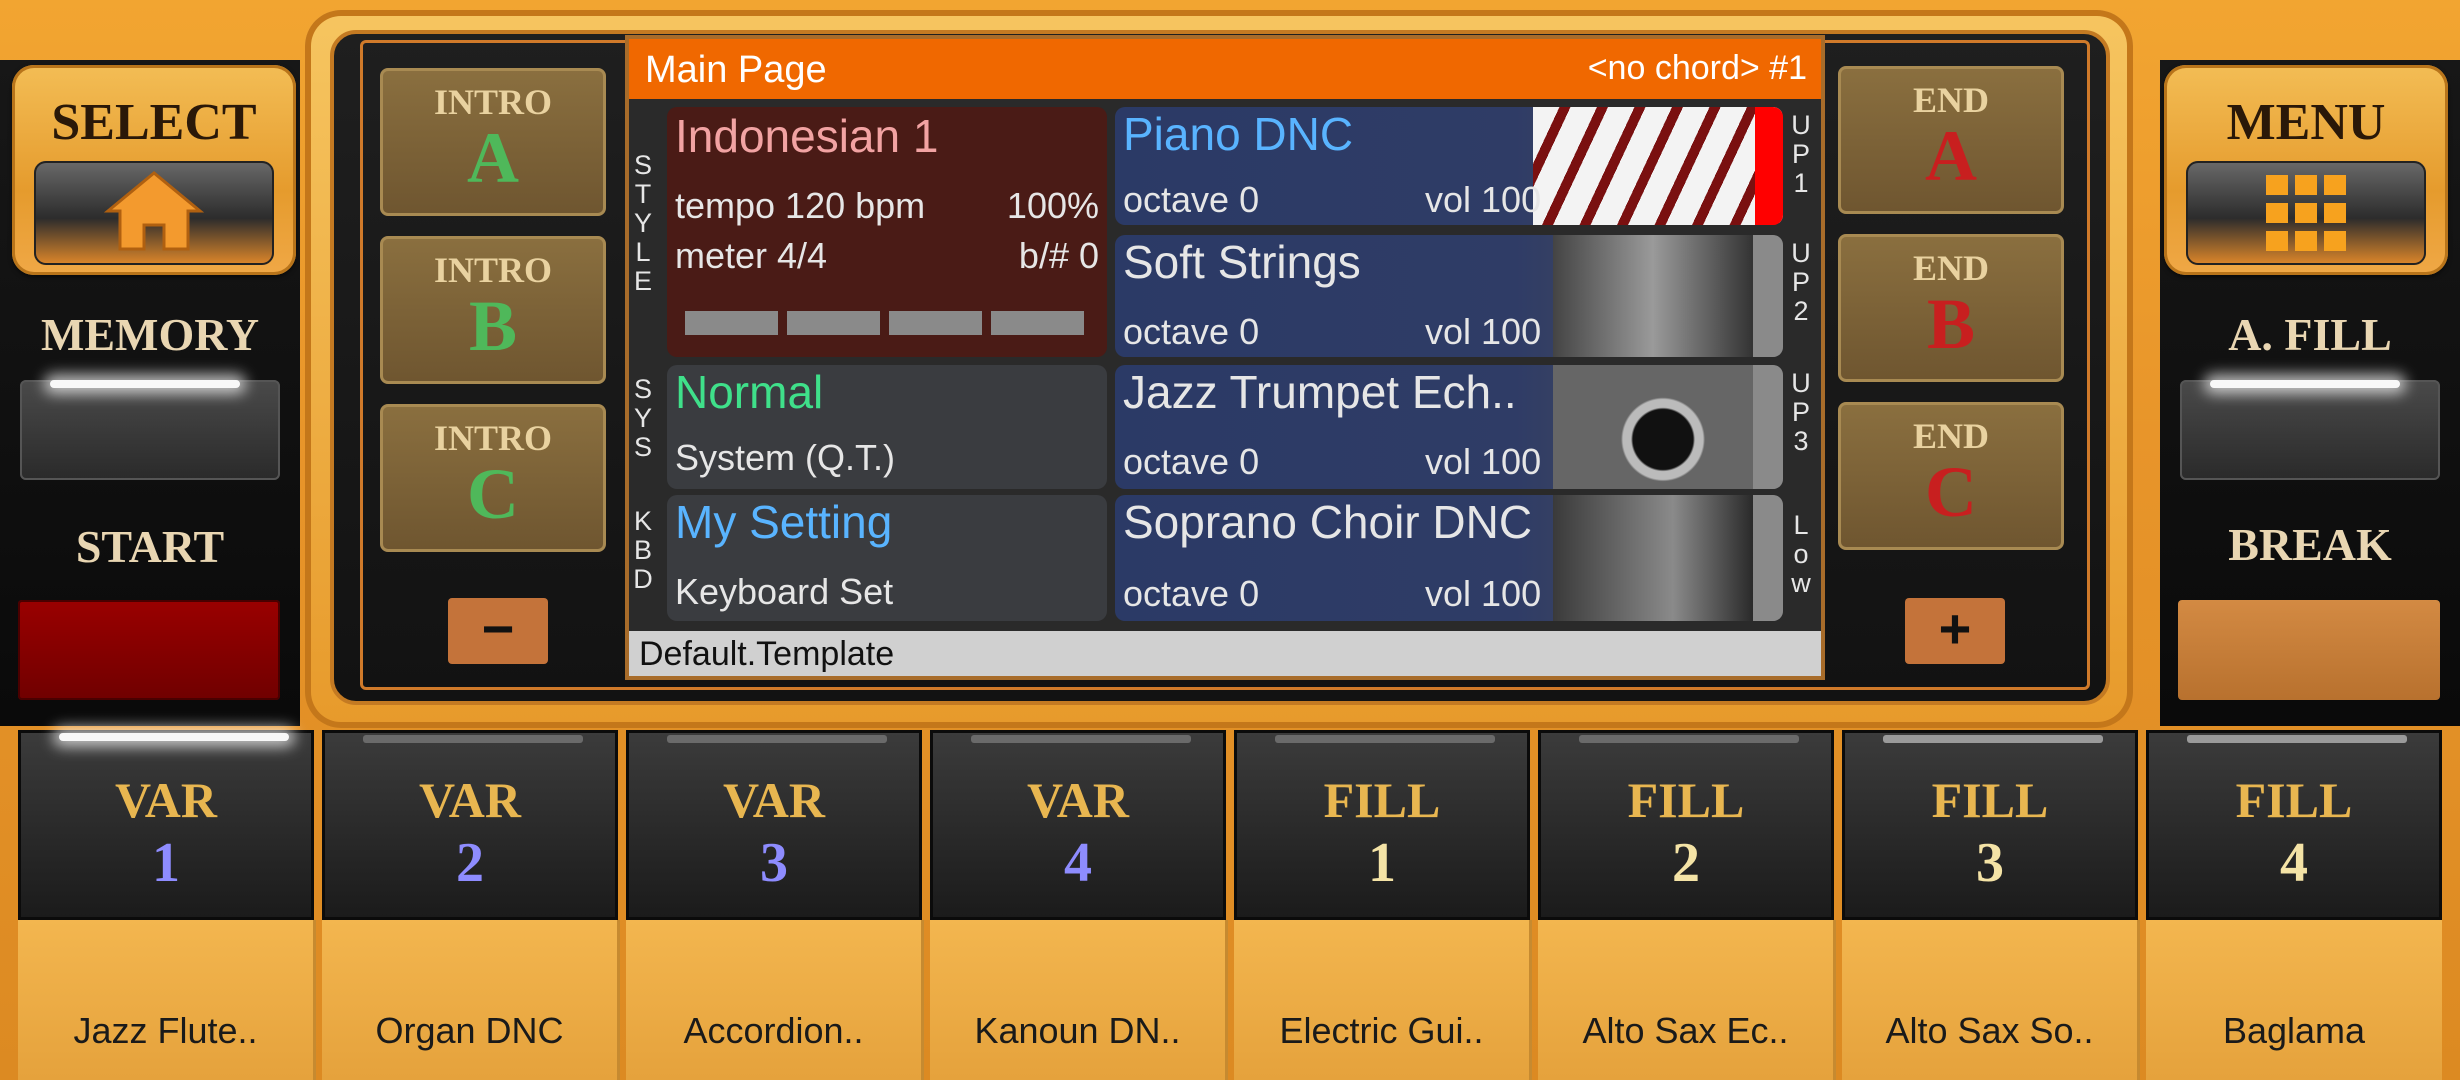 Image resolution: width=2460 pixels, height=1080 pixels. What do you see at coordinates (1768, 296) in the screenshot?
I see `up2-marker` at bounding box center [1768, 296].